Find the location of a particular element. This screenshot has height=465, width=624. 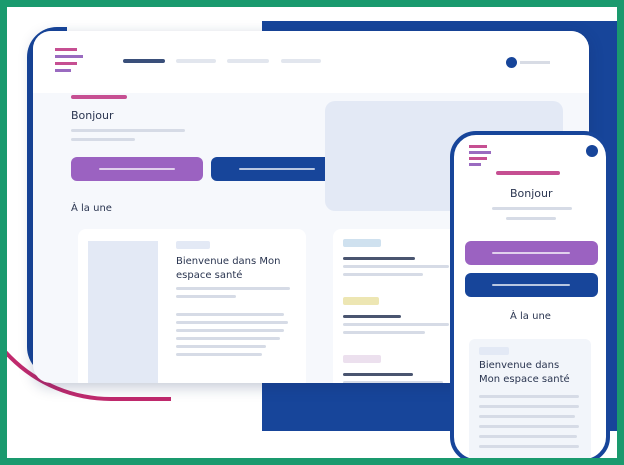

mobile-accent-bar is located at coordinates (528, 173).